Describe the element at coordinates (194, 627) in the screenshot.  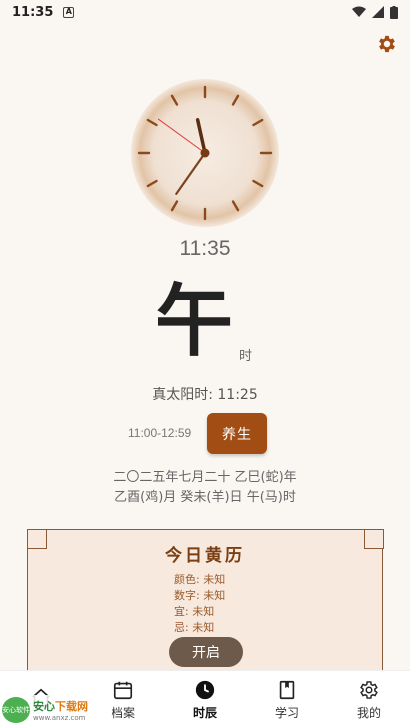
I see `almanac-avoid: 忌: 未知` at that location.